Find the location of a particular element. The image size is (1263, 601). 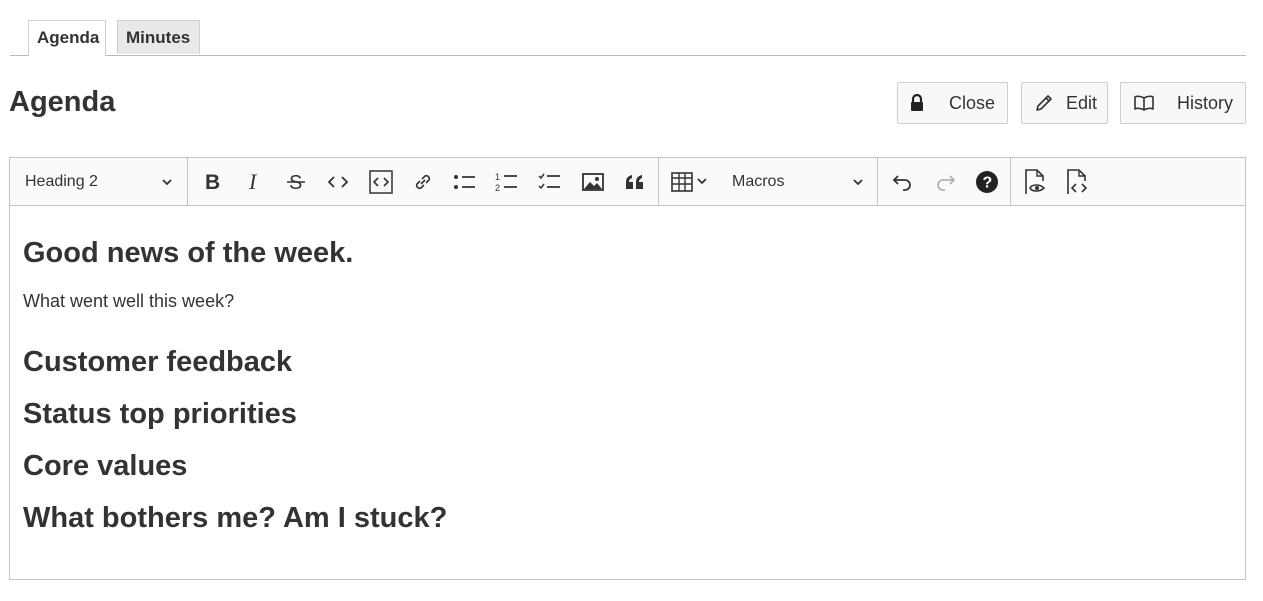

history-button: History is located at coordinates (1183, 103).